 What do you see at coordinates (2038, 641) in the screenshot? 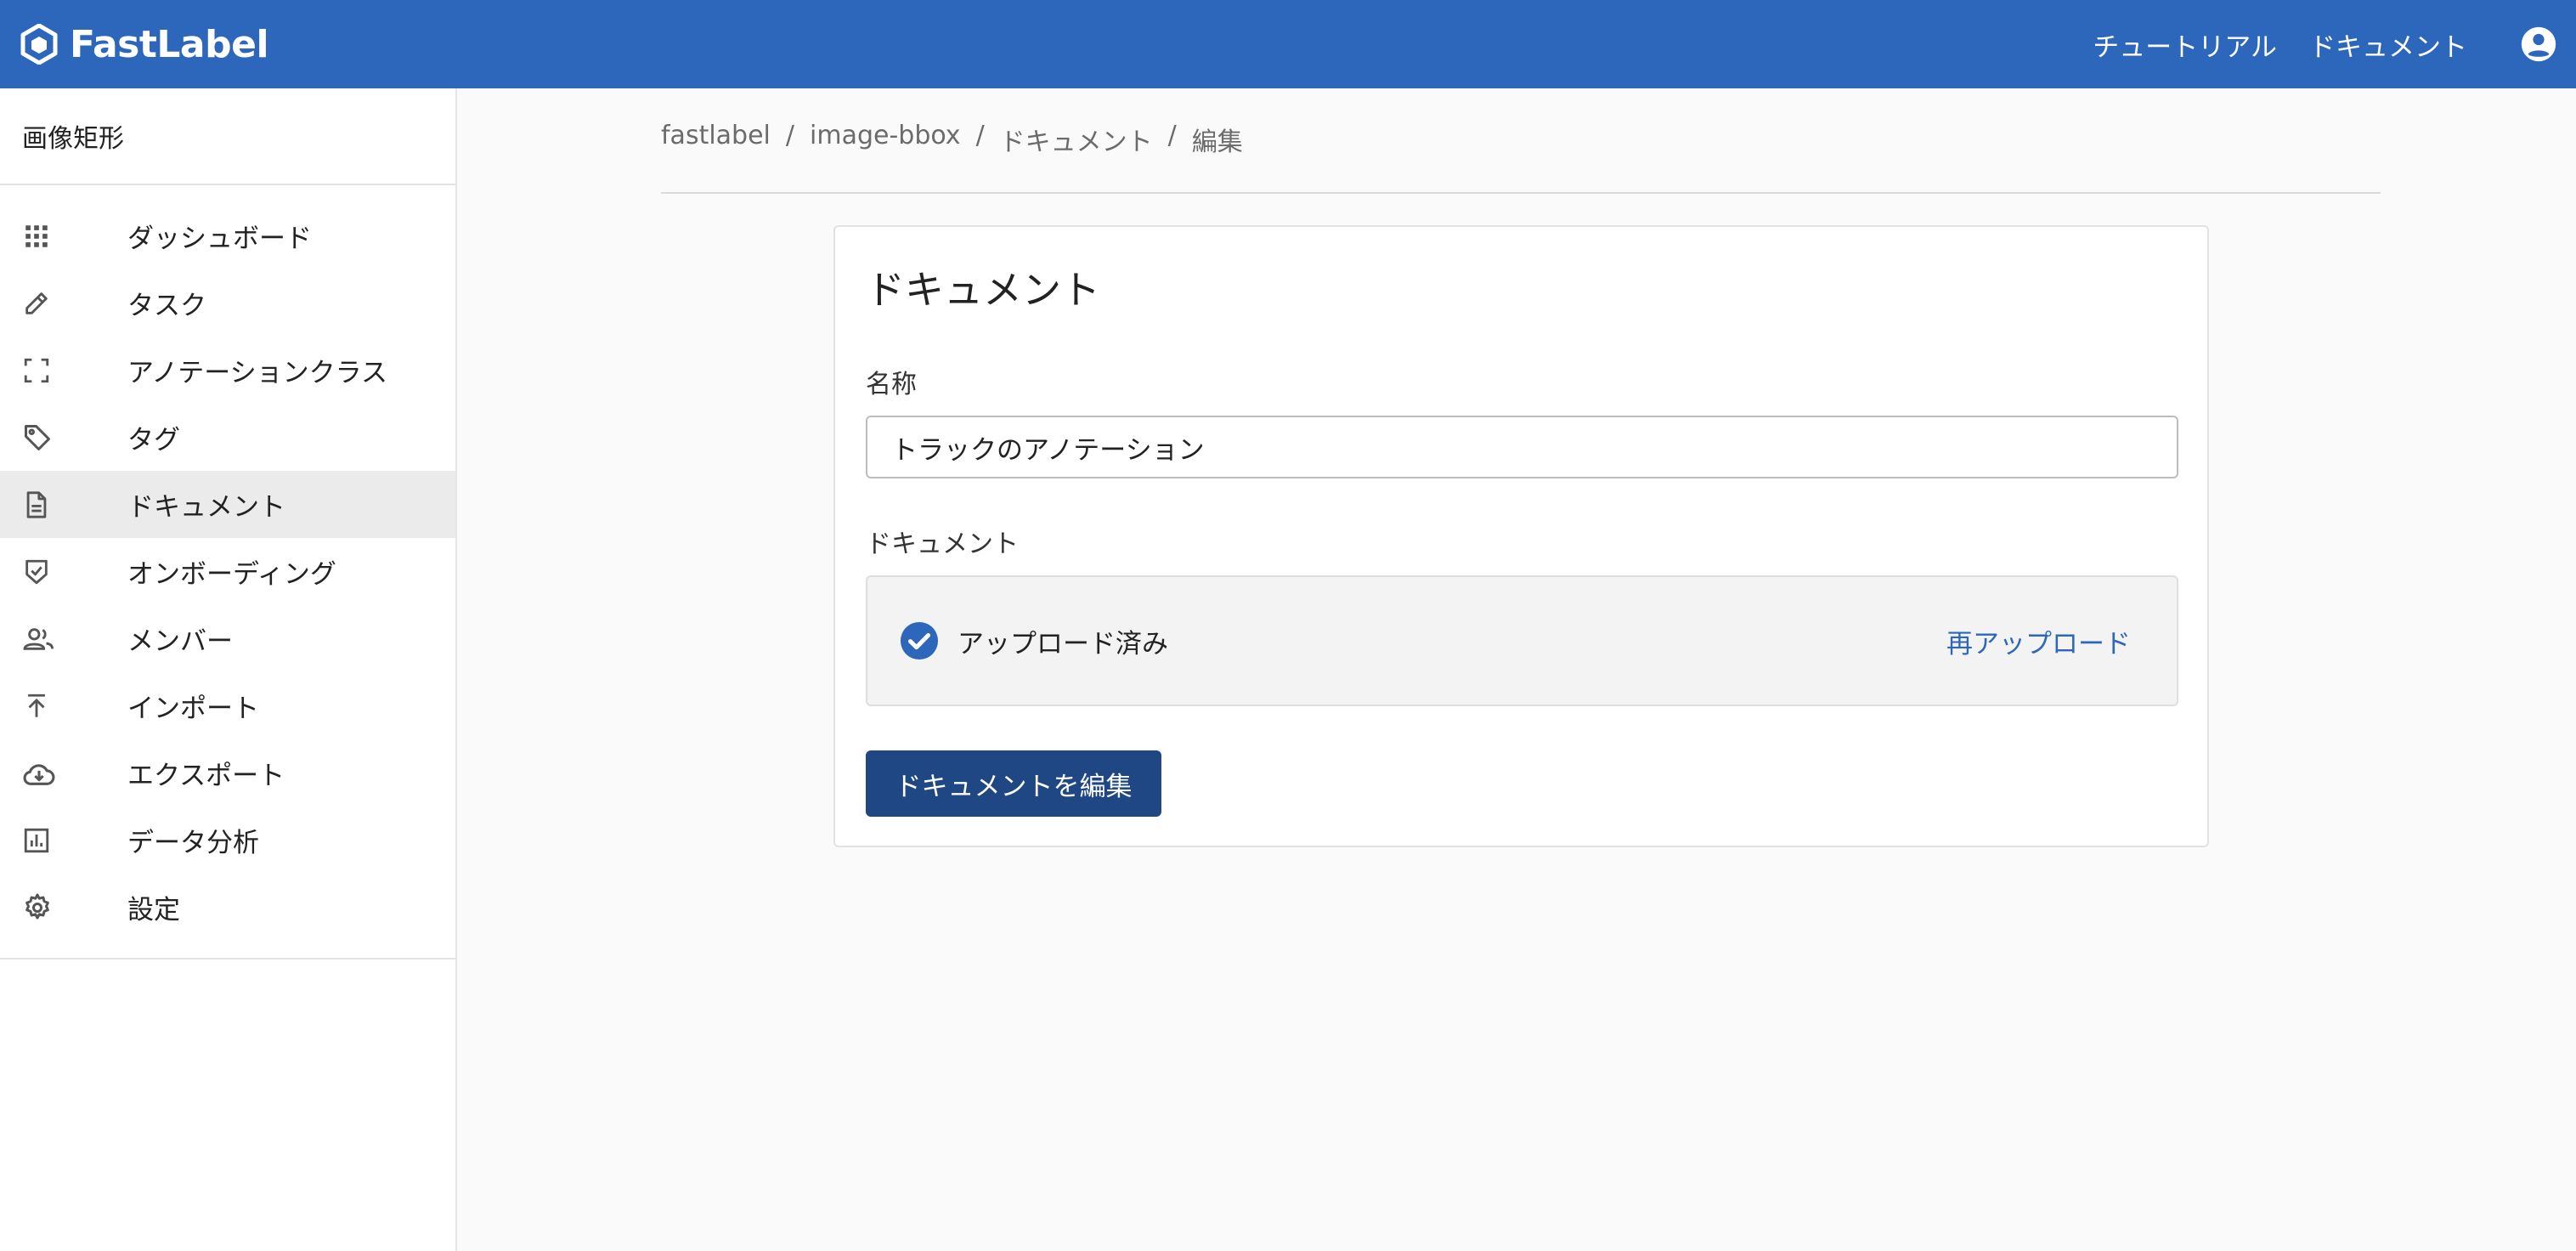
I see `reupload-link: 再アップロード` at bounding box center [2038, 641].